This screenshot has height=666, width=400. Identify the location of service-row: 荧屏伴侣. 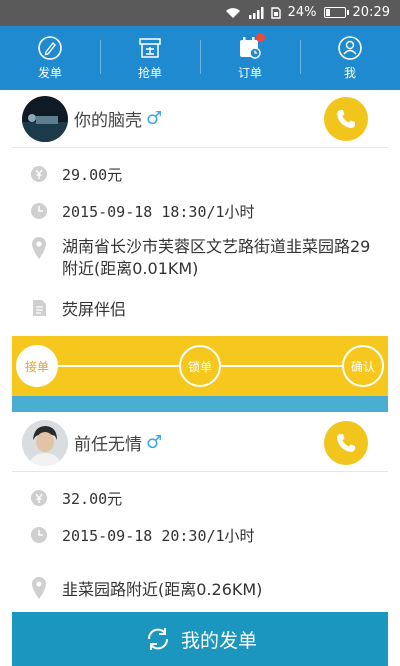
(200, 308).